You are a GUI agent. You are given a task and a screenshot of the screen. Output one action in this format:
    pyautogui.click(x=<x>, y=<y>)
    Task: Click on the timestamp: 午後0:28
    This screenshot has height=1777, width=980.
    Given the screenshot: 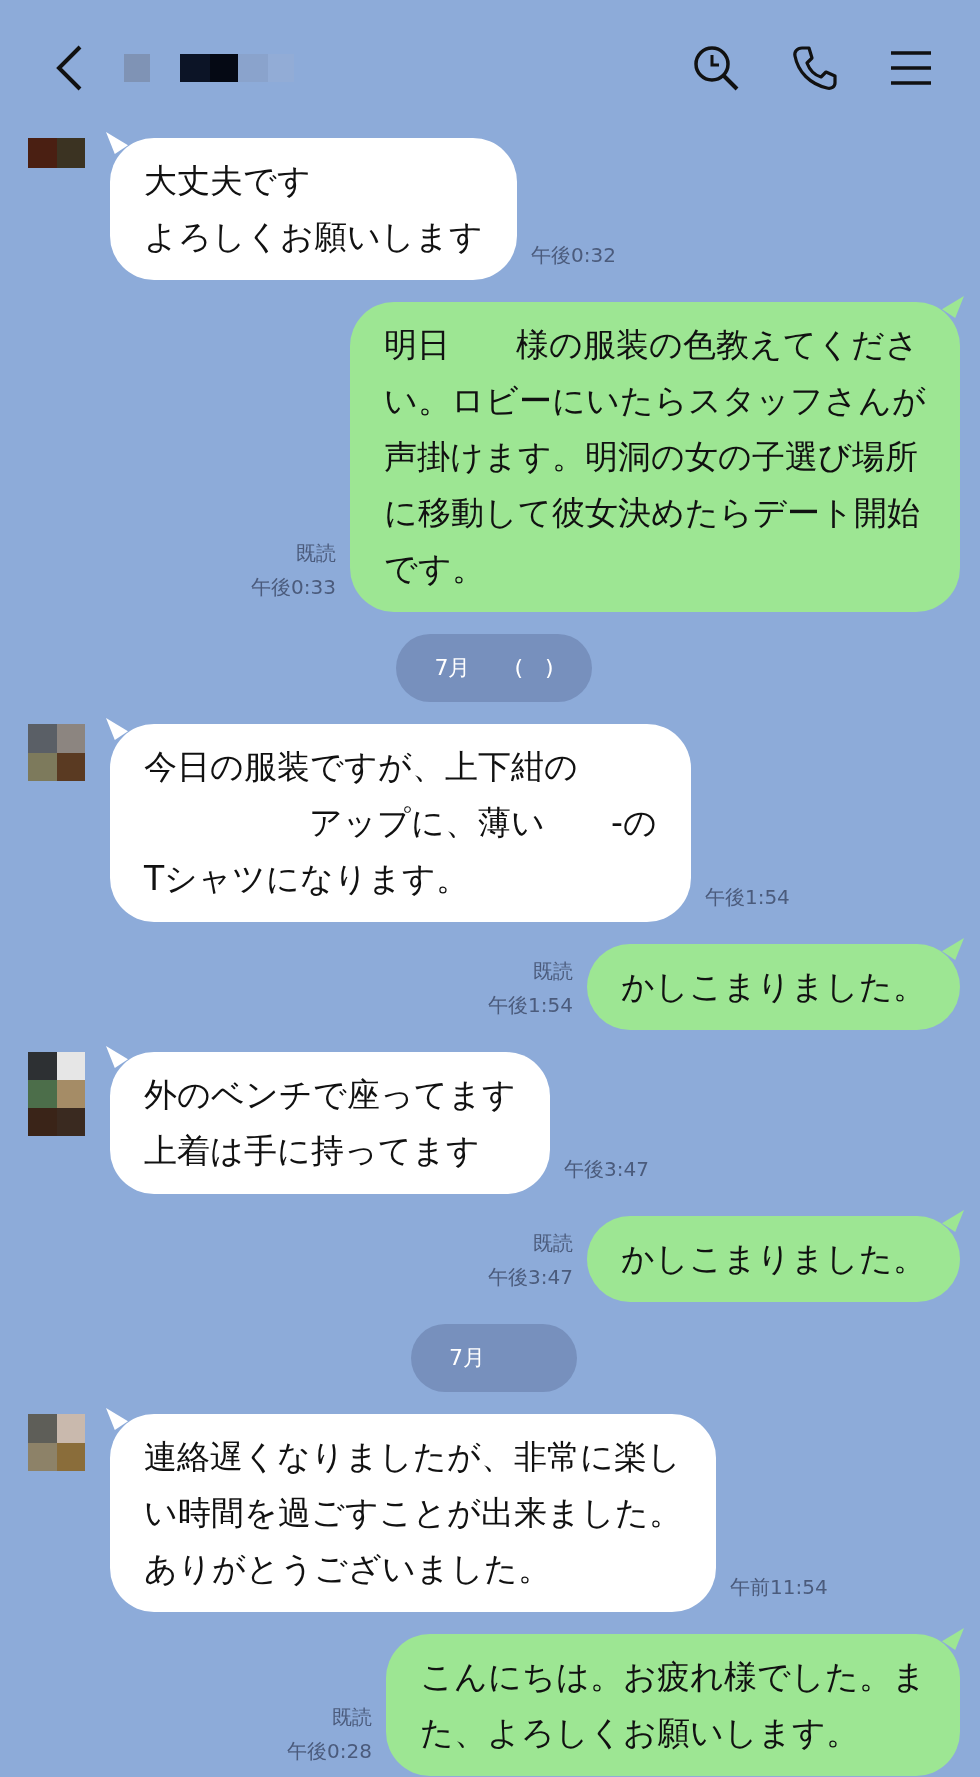 What is the action you would take?
    pyautogui.click(x=329, y=1751)
    